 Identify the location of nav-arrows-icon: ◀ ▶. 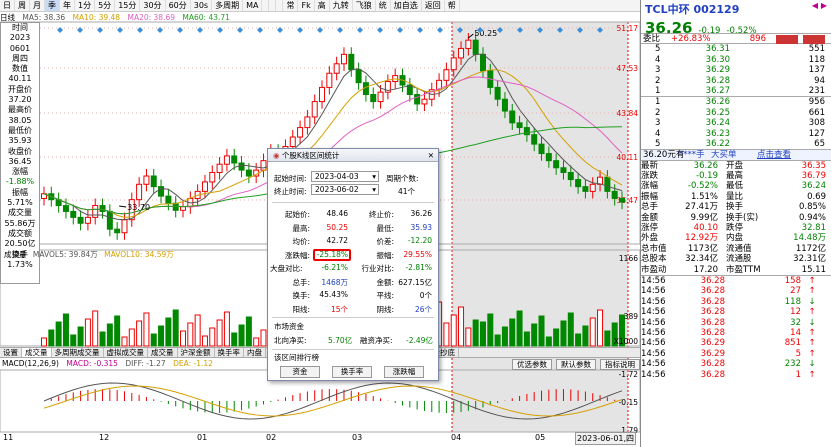
(819, 9).